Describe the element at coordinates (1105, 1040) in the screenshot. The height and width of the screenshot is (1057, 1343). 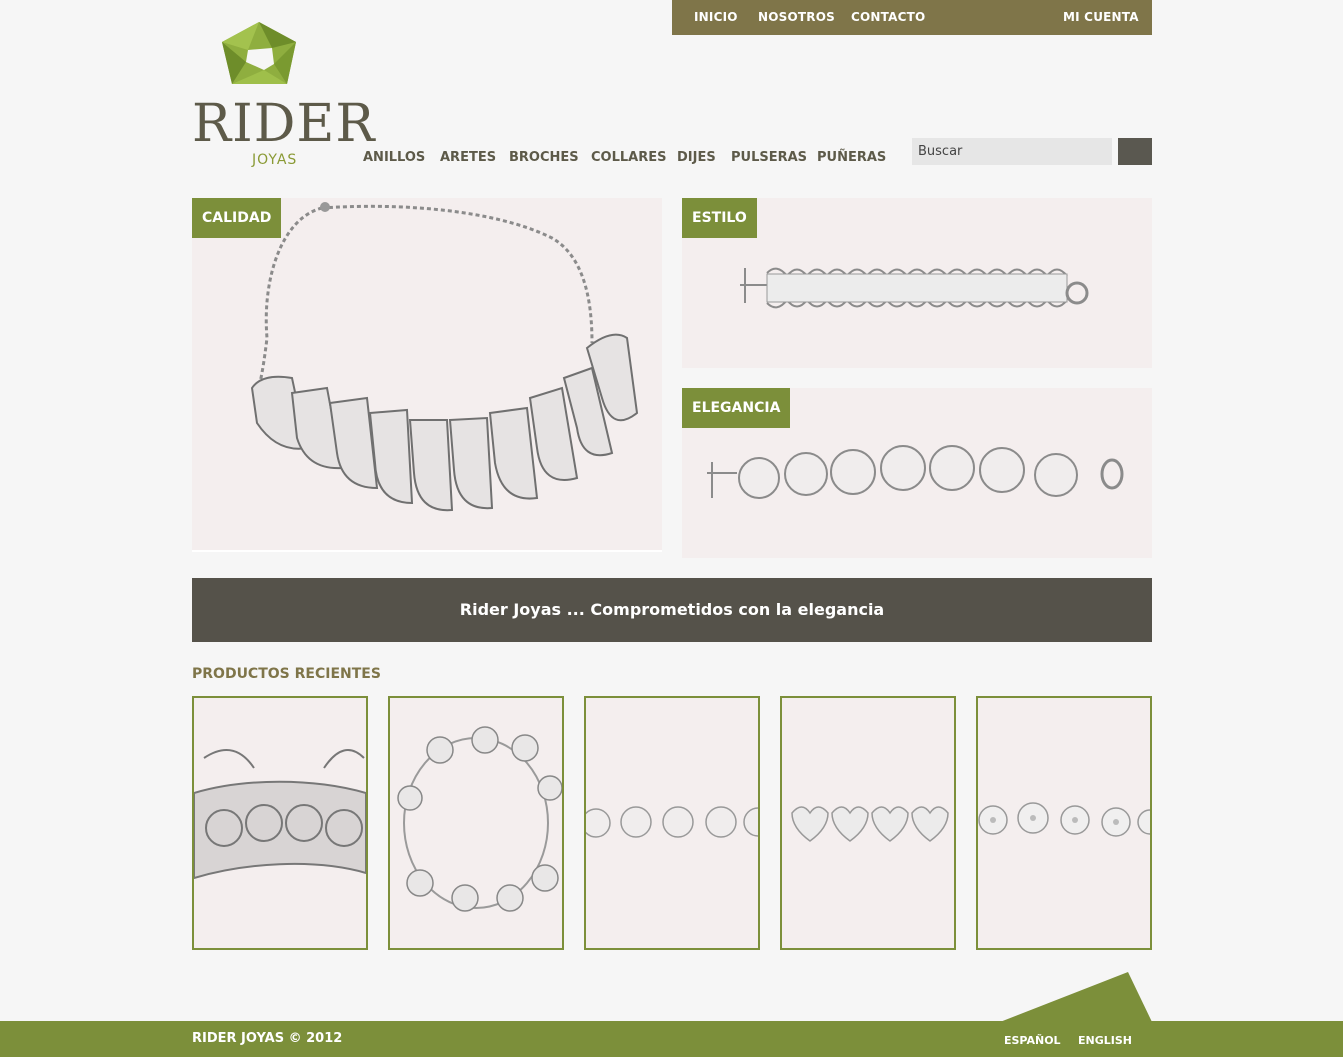
I see `language-english: ENGLISH` at that location.